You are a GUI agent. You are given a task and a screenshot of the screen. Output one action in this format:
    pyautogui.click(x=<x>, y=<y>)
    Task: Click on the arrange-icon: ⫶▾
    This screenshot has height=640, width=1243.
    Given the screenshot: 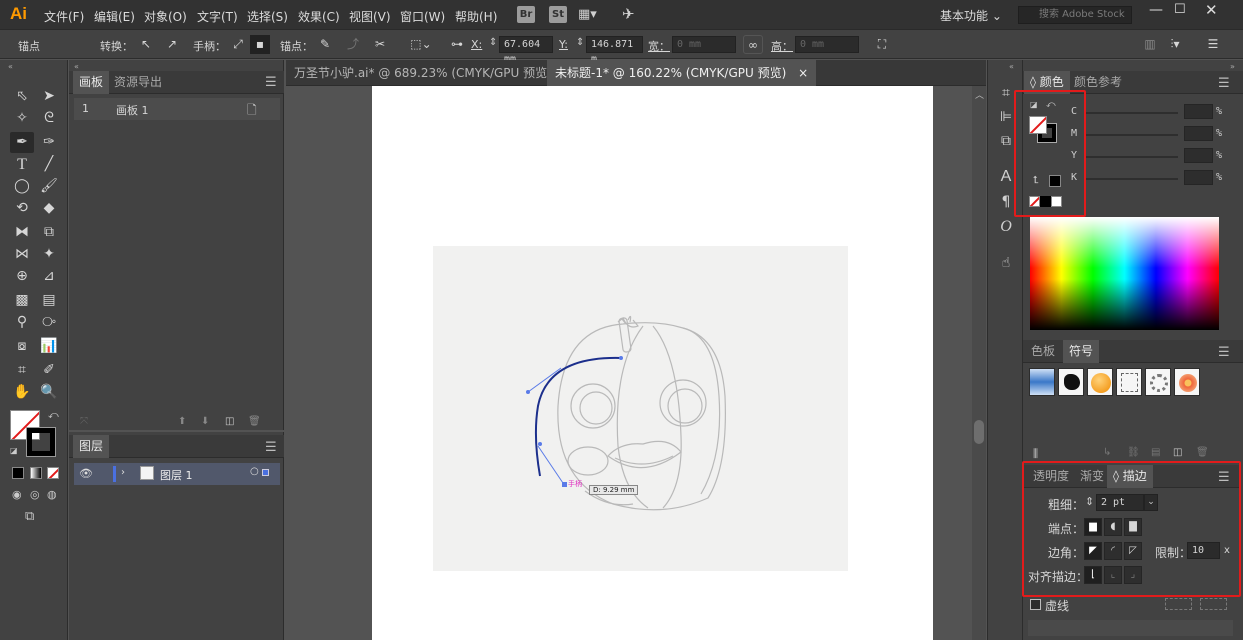 What is the action you would take?
    pyautogui.click(x=1175, y=44)
    